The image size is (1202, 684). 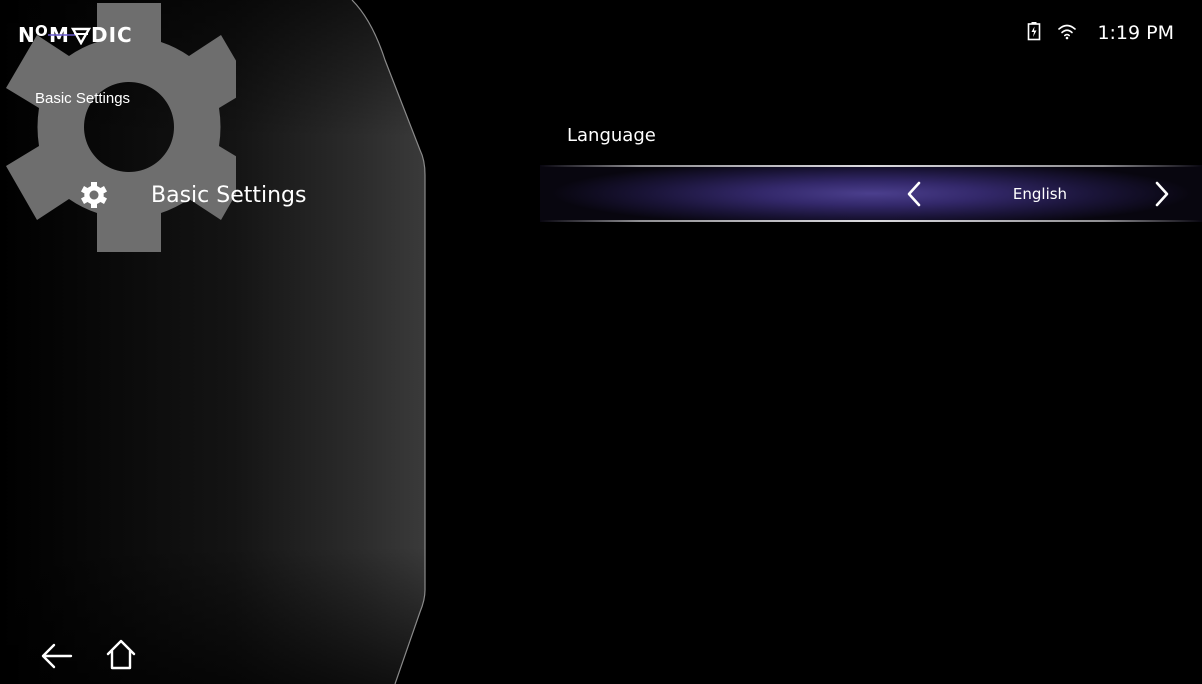 I want to click on language-value: English, so click(x=1040, y=193).